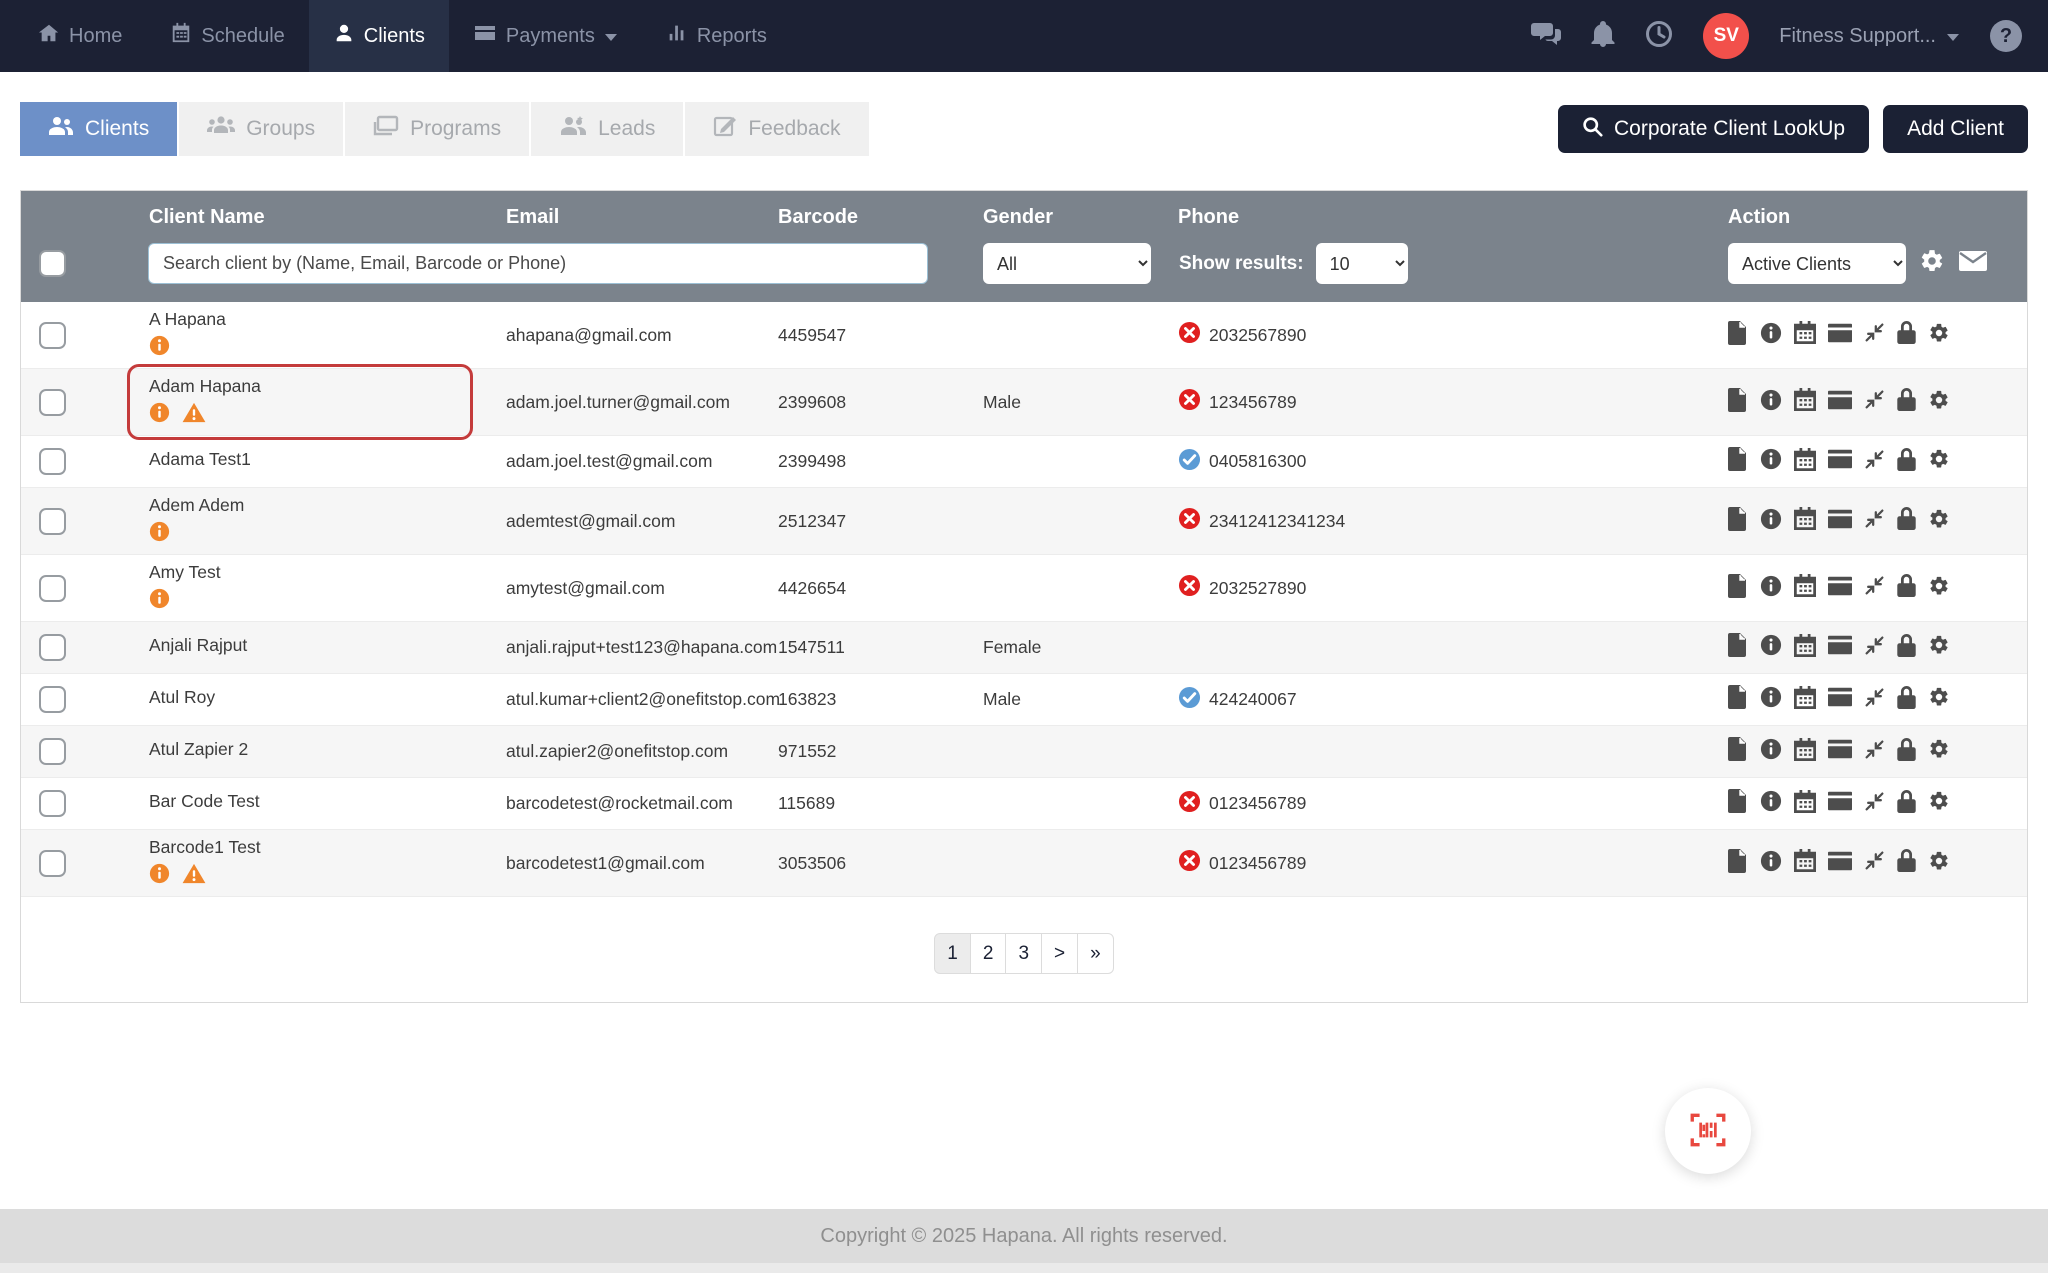 This screenshot has width=2048, height=1273. Describe the element at coordinates (952, 953) in the screenshot. I see `page-button: 1` at that location.